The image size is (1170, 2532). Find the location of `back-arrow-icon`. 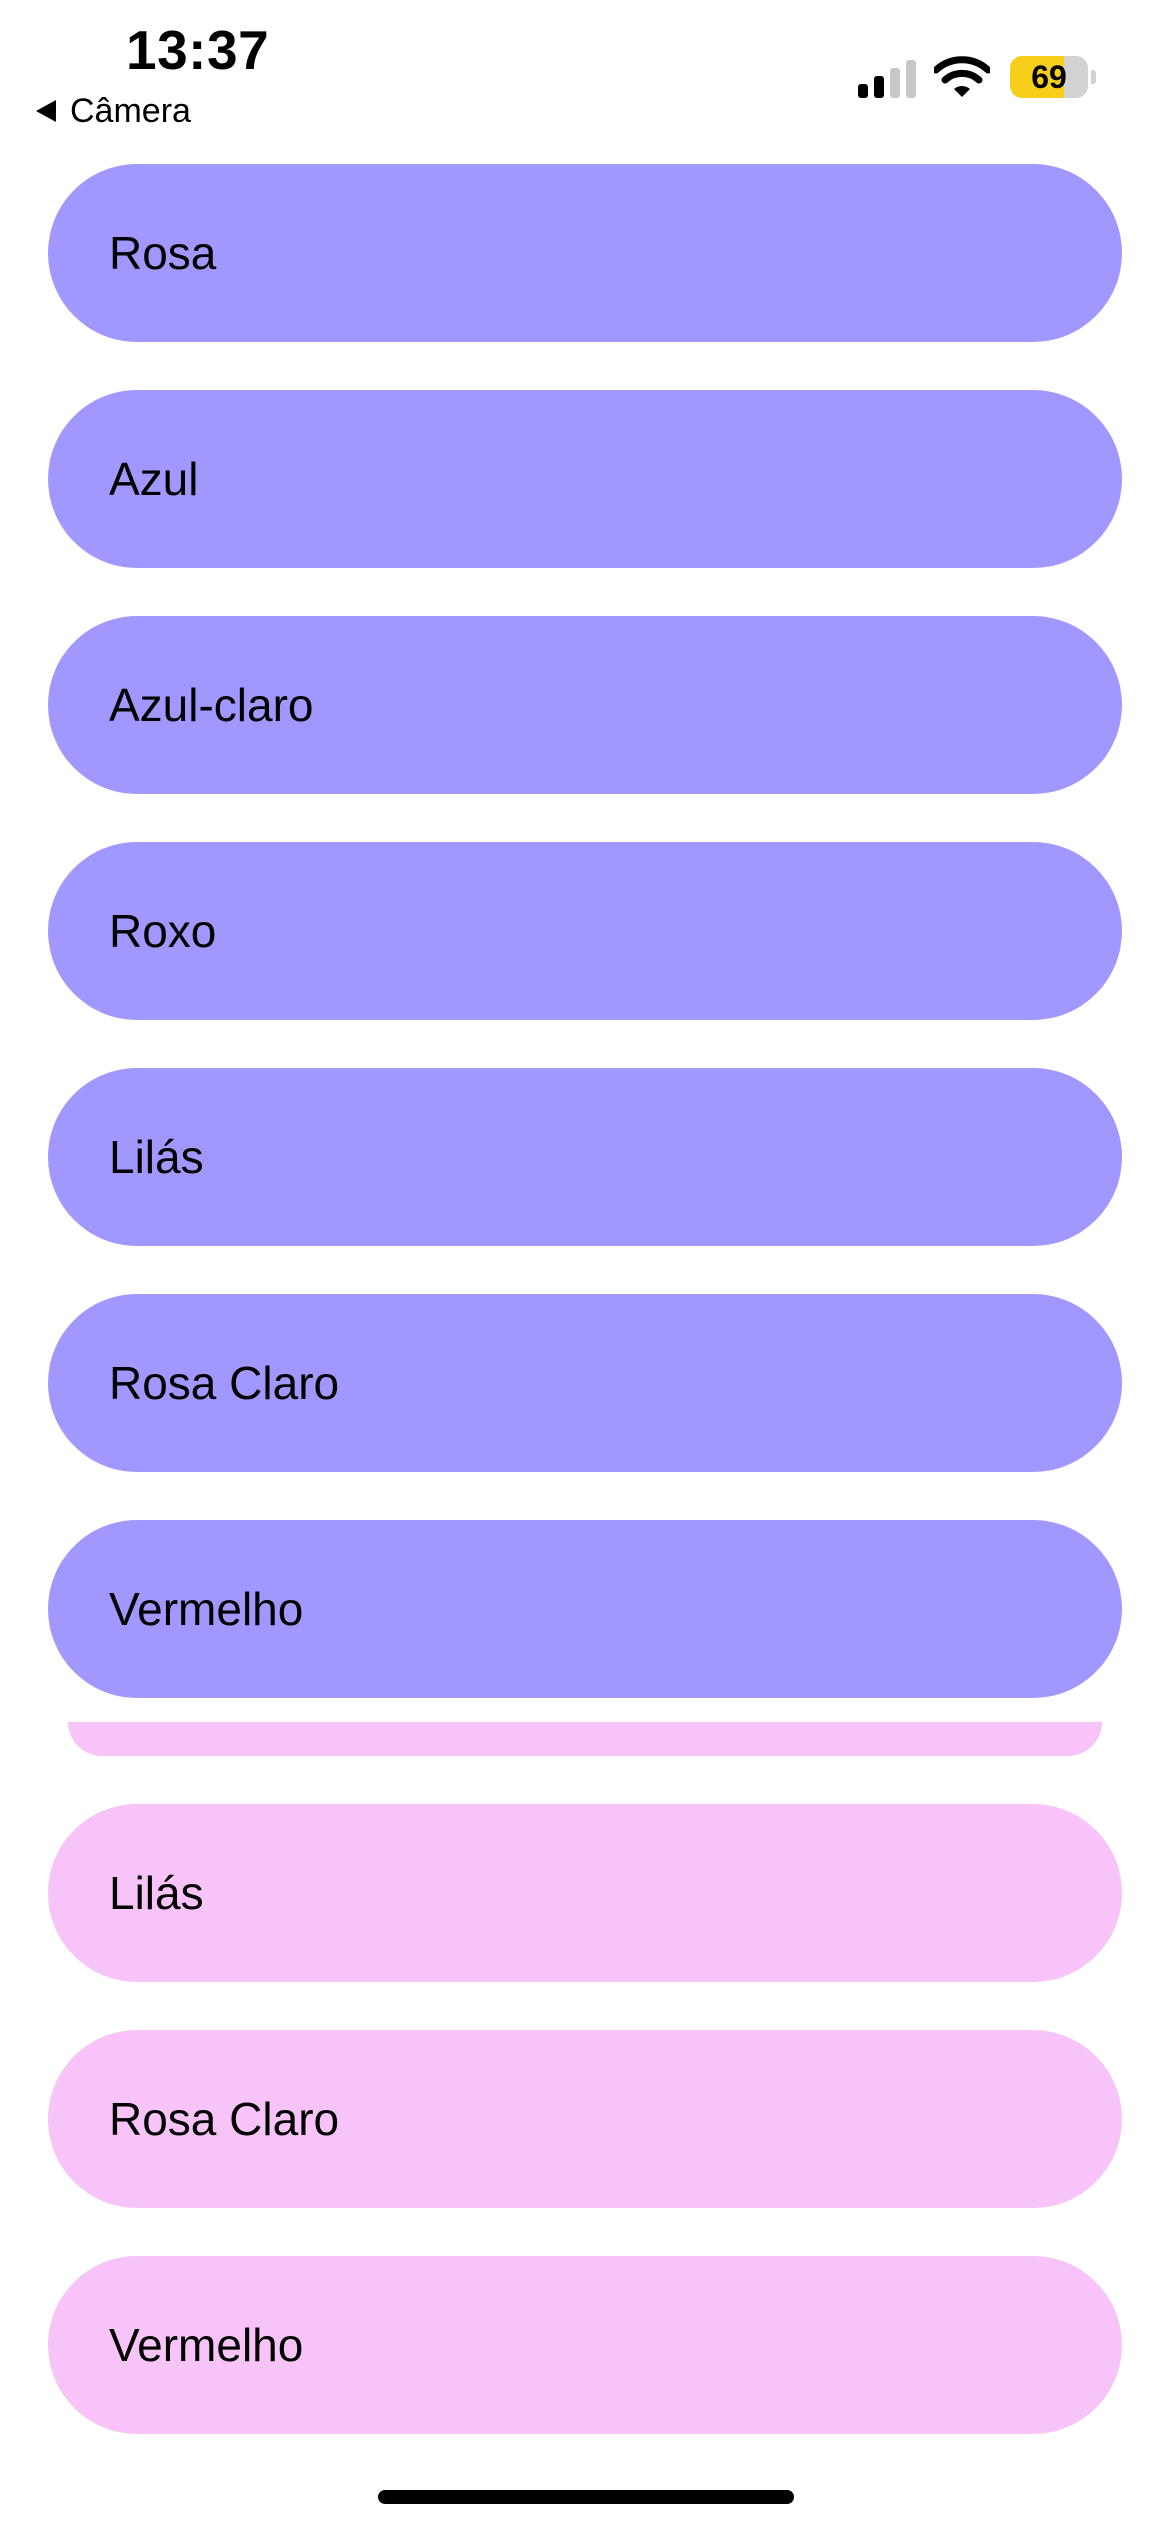

back-arrow-icon is located at coordinates (46, 111).